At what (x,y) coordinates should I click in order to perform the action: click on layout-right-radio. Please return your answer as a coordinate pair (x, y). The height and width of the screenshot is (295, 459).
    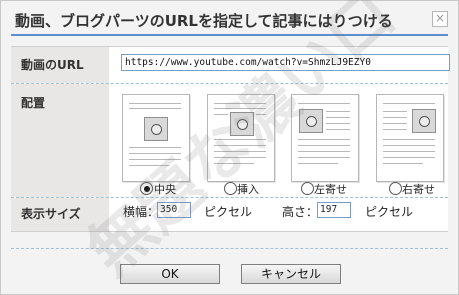
    Looking at the image, I should click on (395, 188).